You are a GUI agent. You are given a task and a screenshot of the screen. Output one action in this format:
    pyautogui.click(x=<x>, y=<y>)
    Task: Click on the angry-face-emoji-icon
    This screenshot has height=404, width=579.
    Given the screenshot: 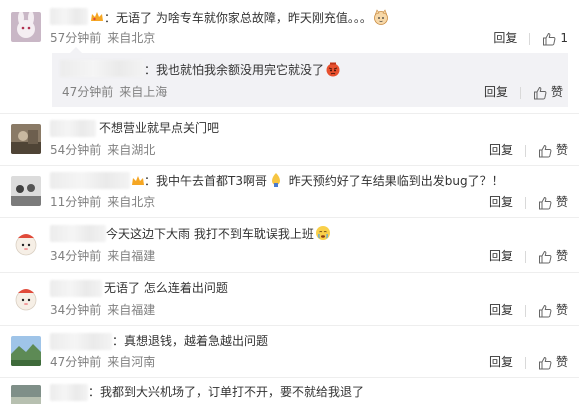 What is the action you would take?
    pyautogui.click(x=333, y=69)
    